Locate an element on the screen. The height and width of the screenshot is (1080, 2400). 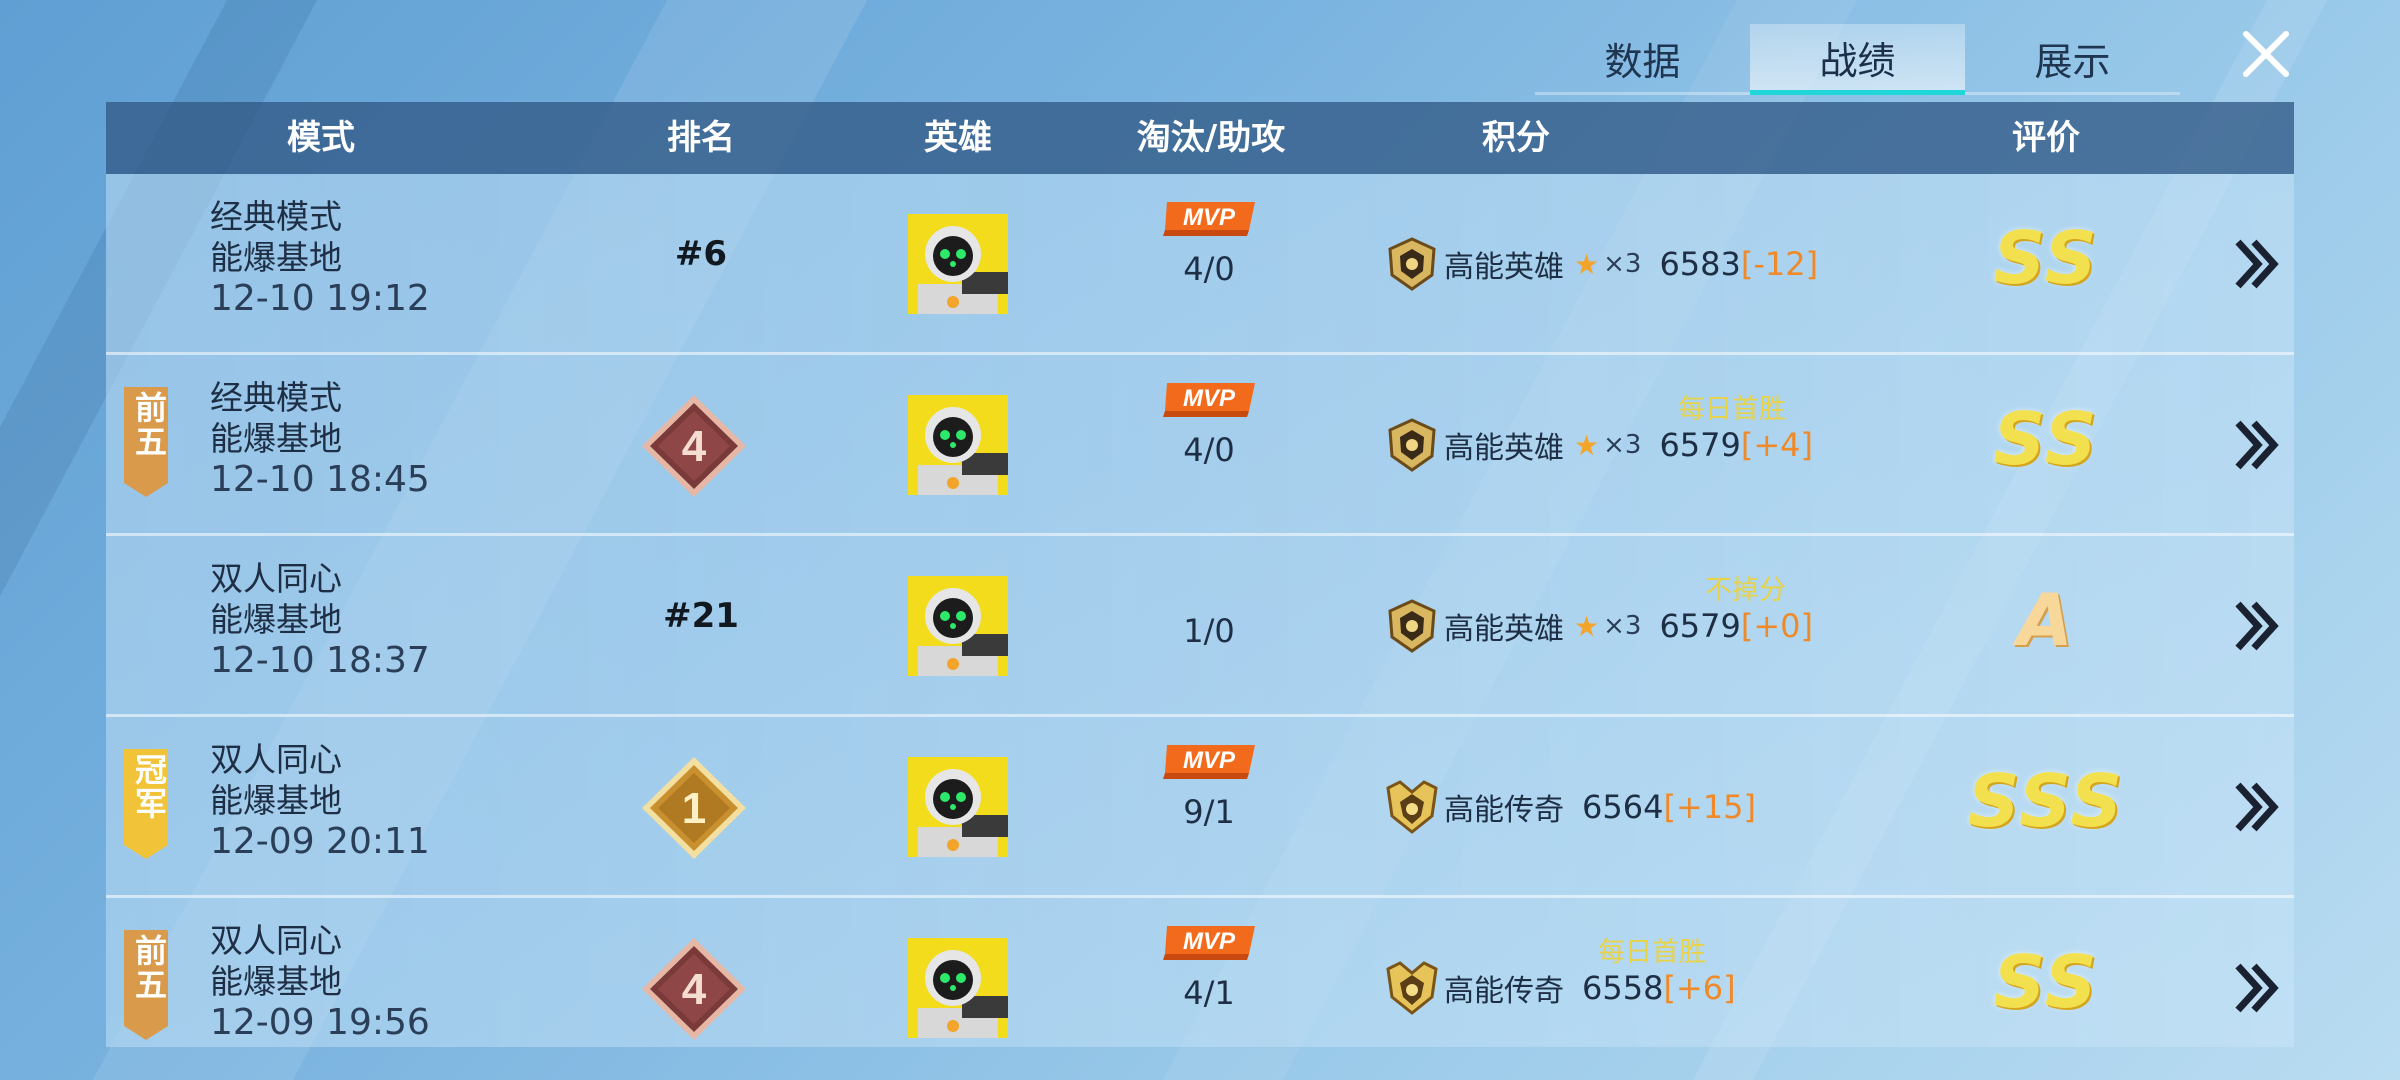
score-cell: 高能英雄 ★ ×3 6579 [+4] is located at coordinates (1599, 445).